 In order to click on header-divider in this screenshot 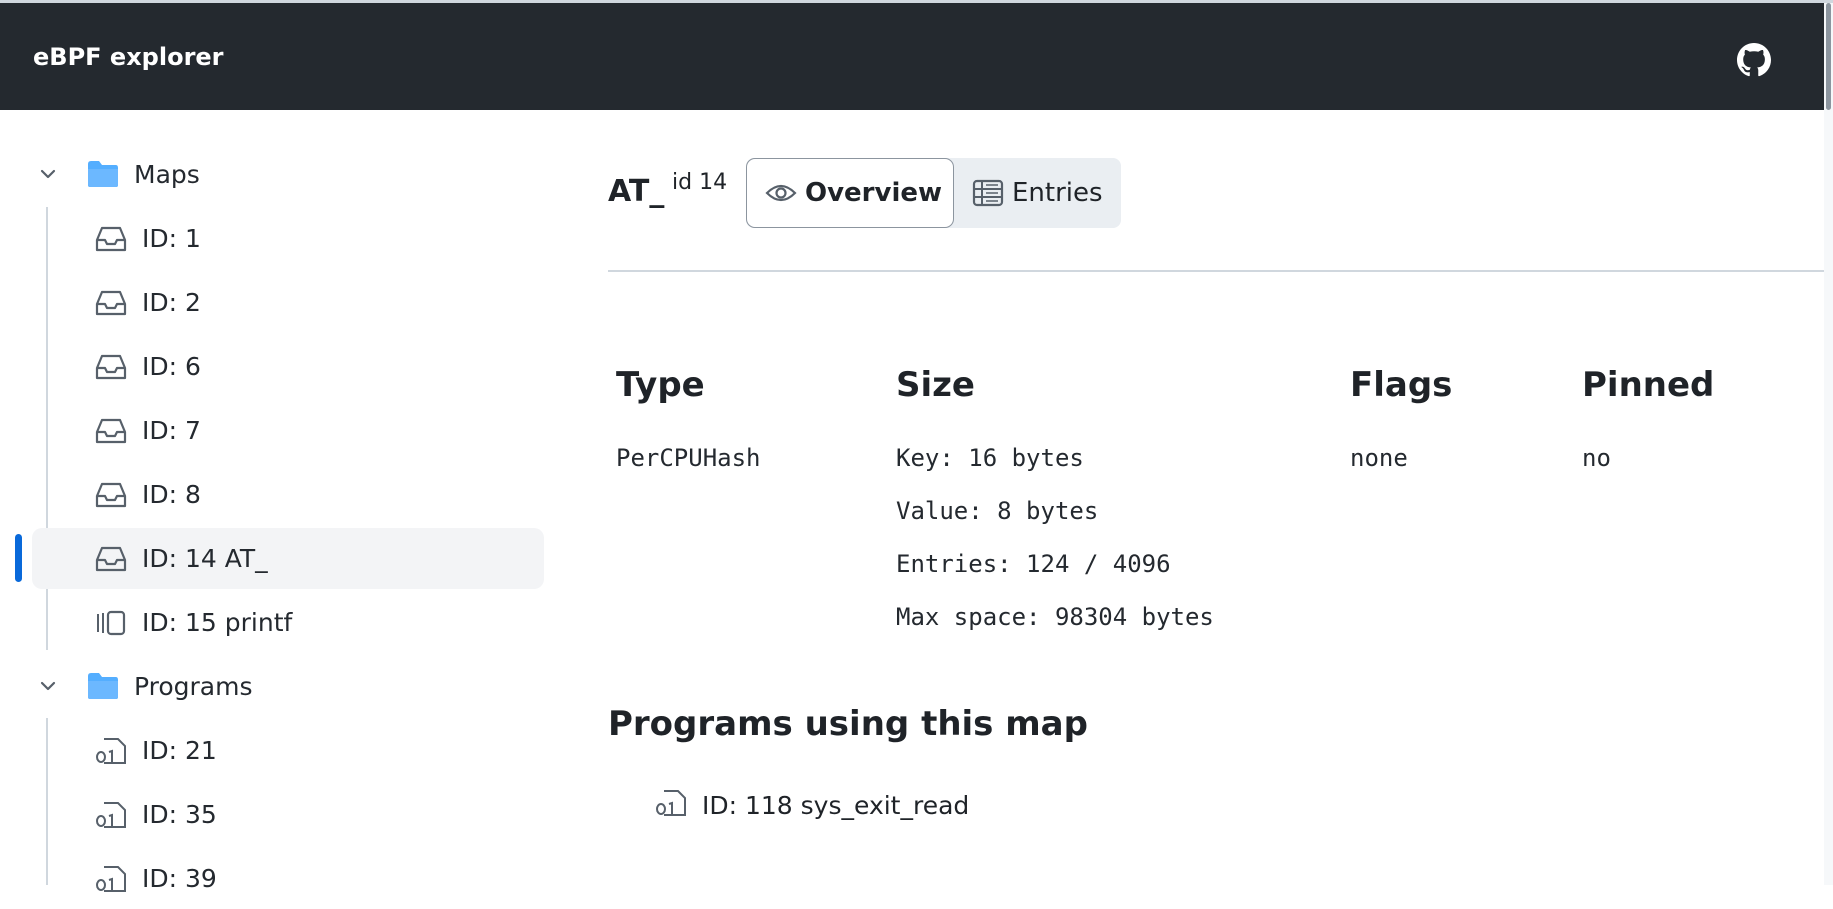, I will do `click(1216, 271)`.